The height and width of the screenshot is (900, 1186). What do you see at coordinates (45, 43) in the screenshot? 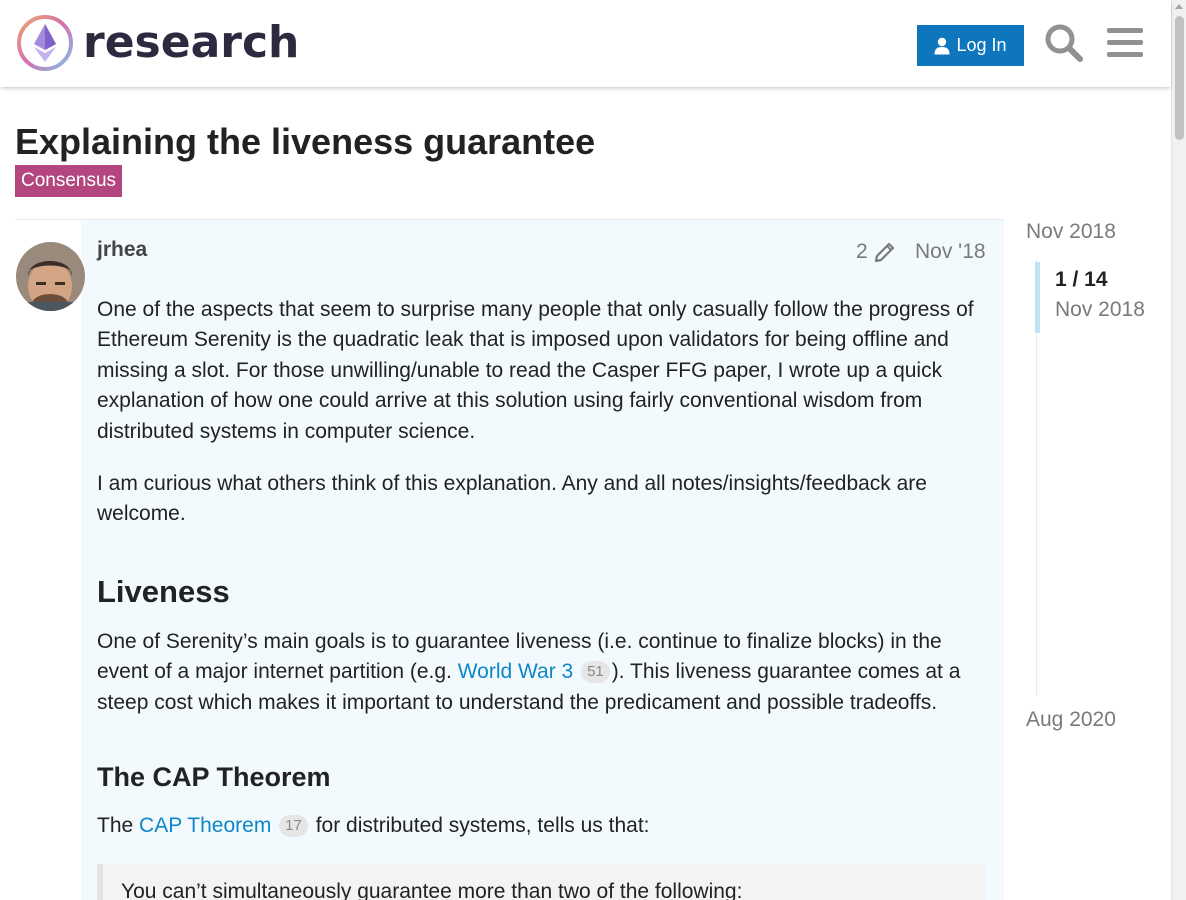
I see `ethereum-logo-icon` at bounding box center [45, 43].